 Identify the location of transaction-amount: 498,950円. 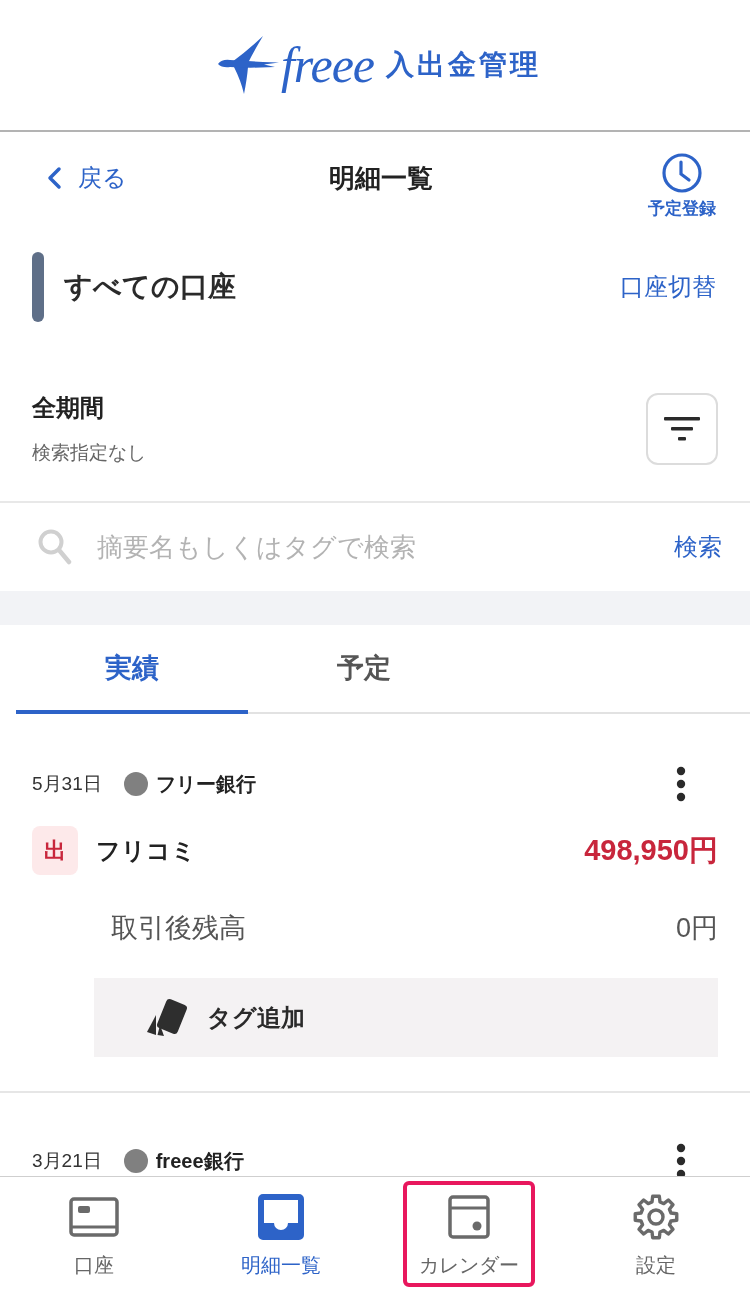
(651, 850).